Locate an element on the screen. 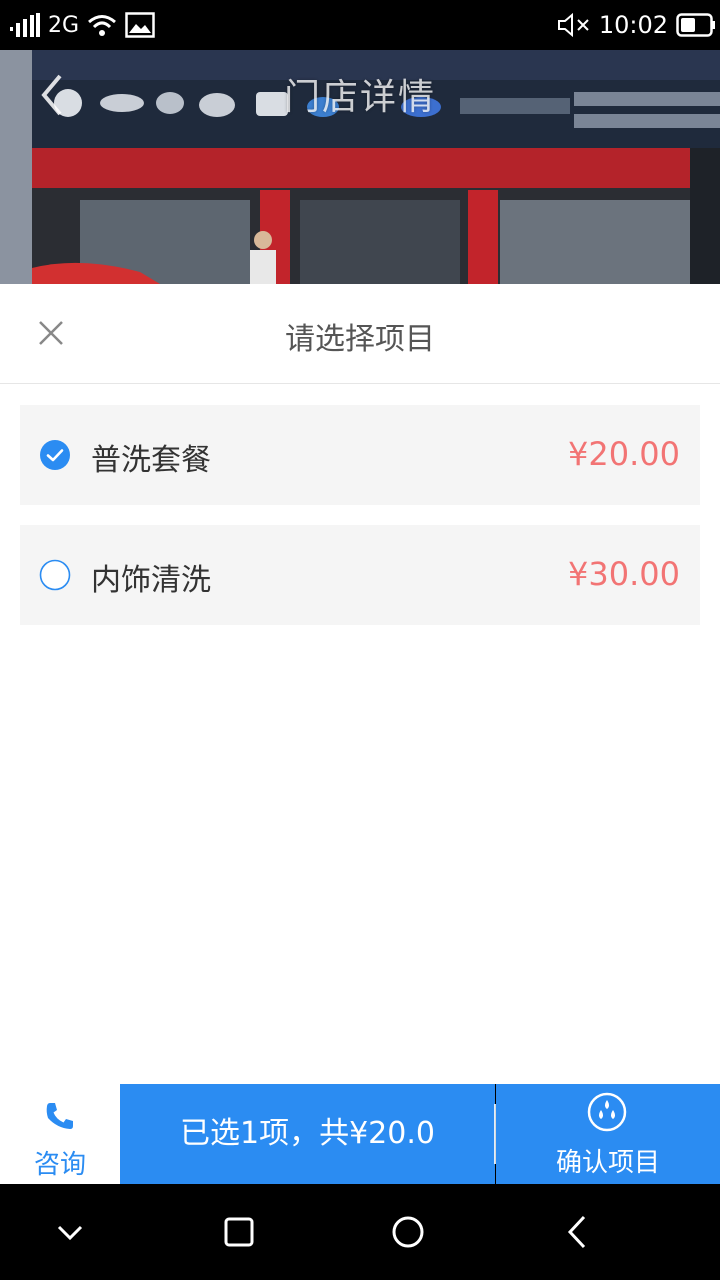 Image resolution: width=720 pixels, height=1280 pixels. battery-icon is located at coordinates (695, 25).